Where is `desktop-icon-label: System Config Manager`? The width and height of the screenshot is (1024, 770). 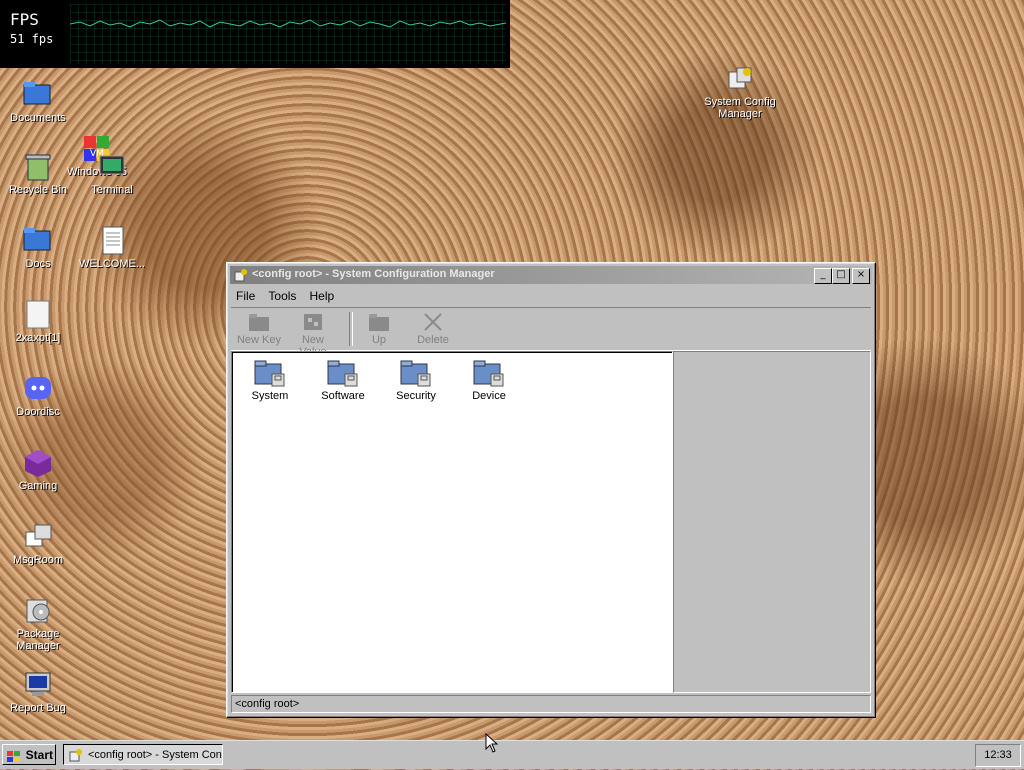 desktop-icon-label: System Config Manager is located at coordinates (740, 108).